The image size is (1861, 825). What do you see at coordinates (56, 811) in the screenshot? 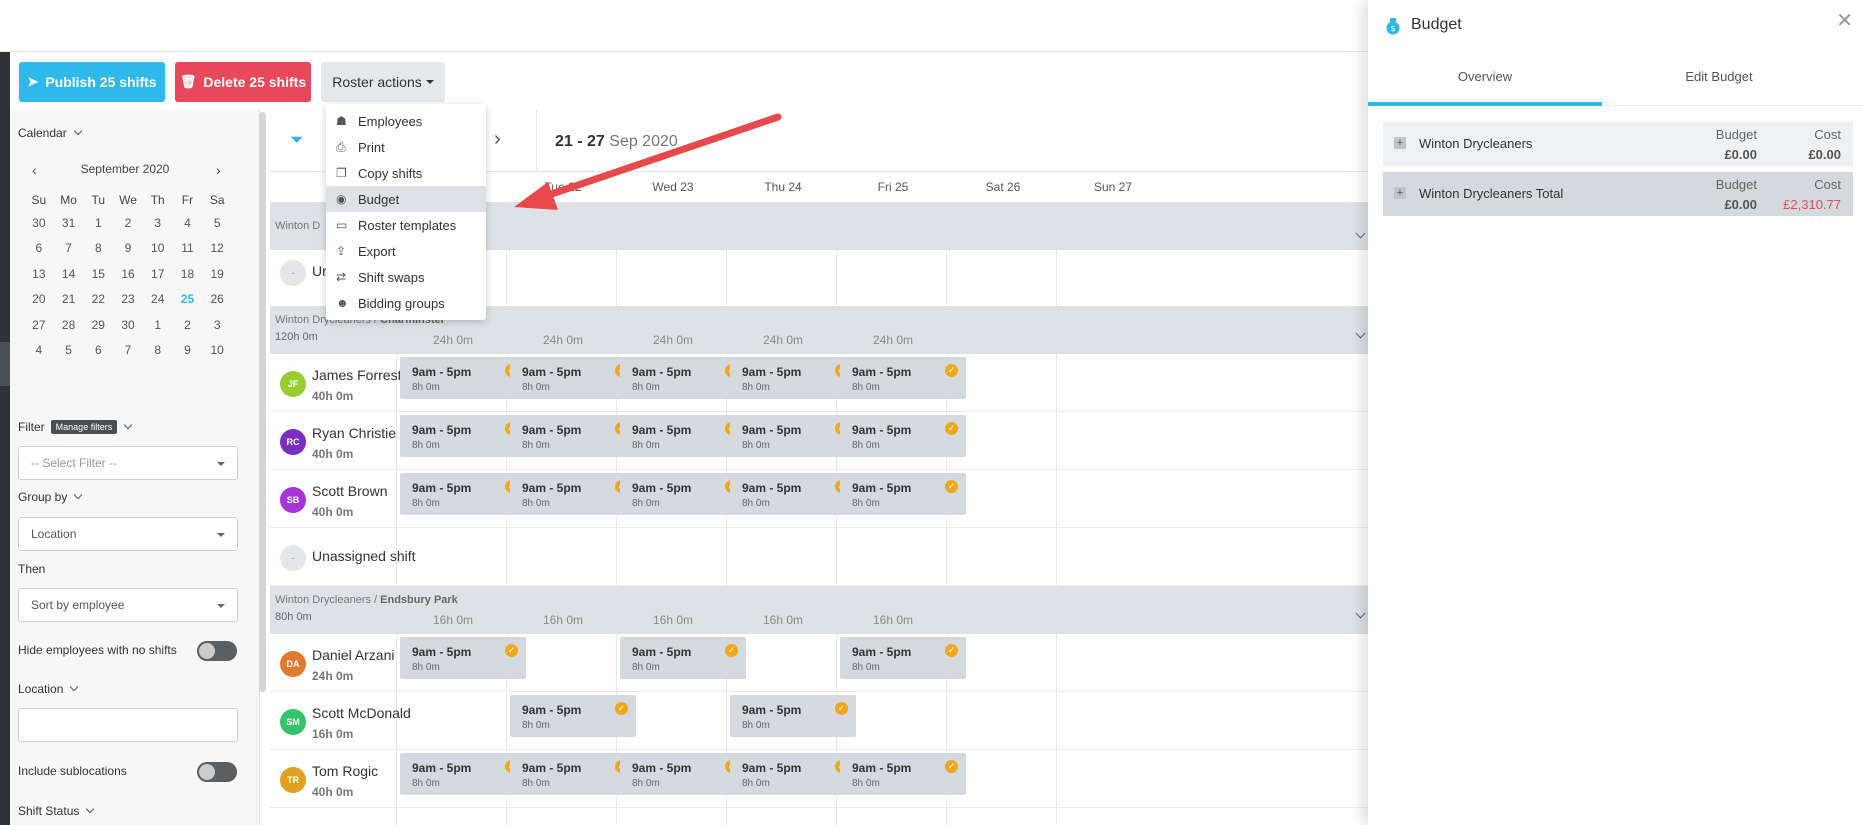
I see `shift-status-header: Shift Status` at bounding box center [56, 811].